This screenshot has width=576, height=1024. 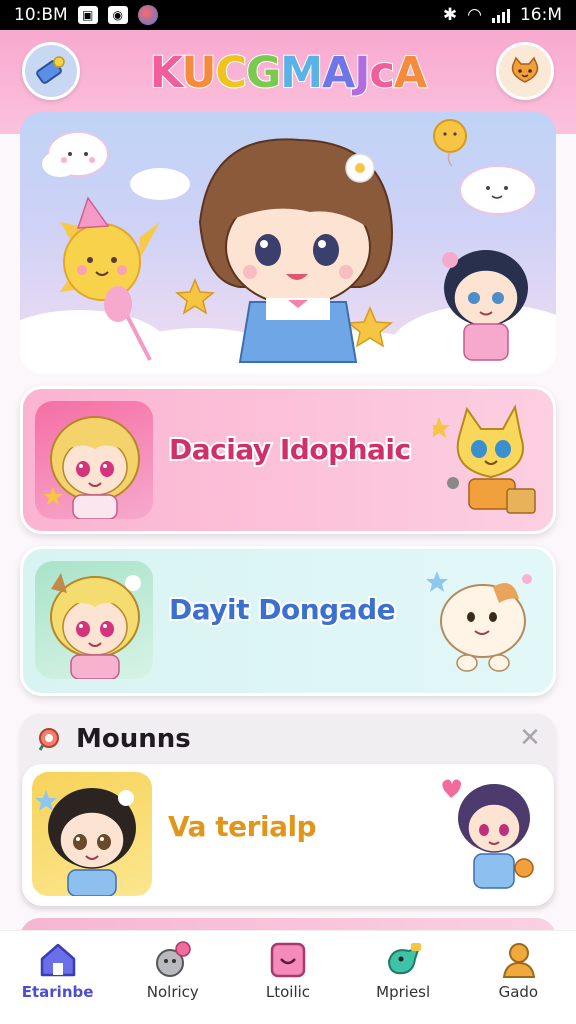 I want to click on bluetooth-icon: ✱, so click(x=450, y=15).